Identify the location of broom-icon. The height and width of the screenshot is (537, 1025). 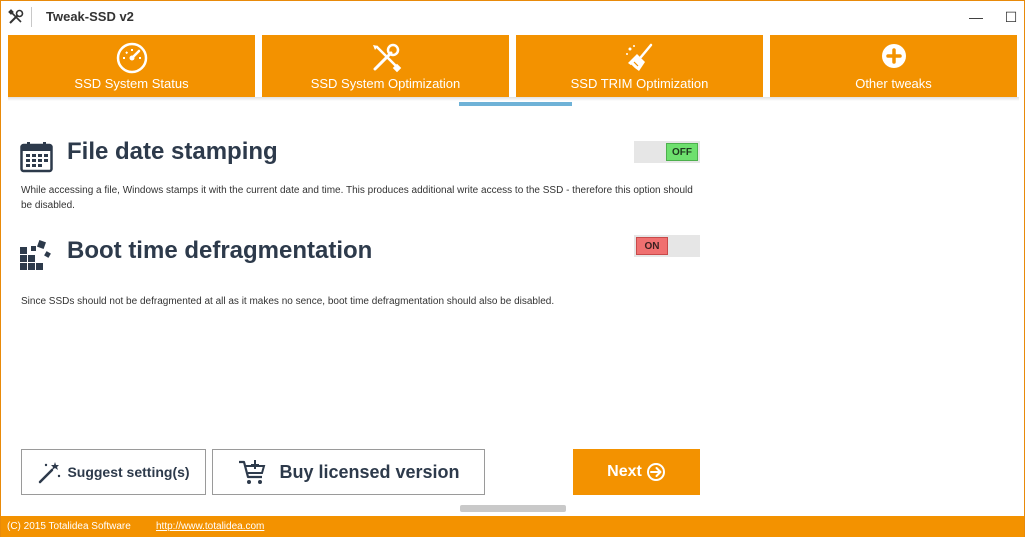
(638, 57).